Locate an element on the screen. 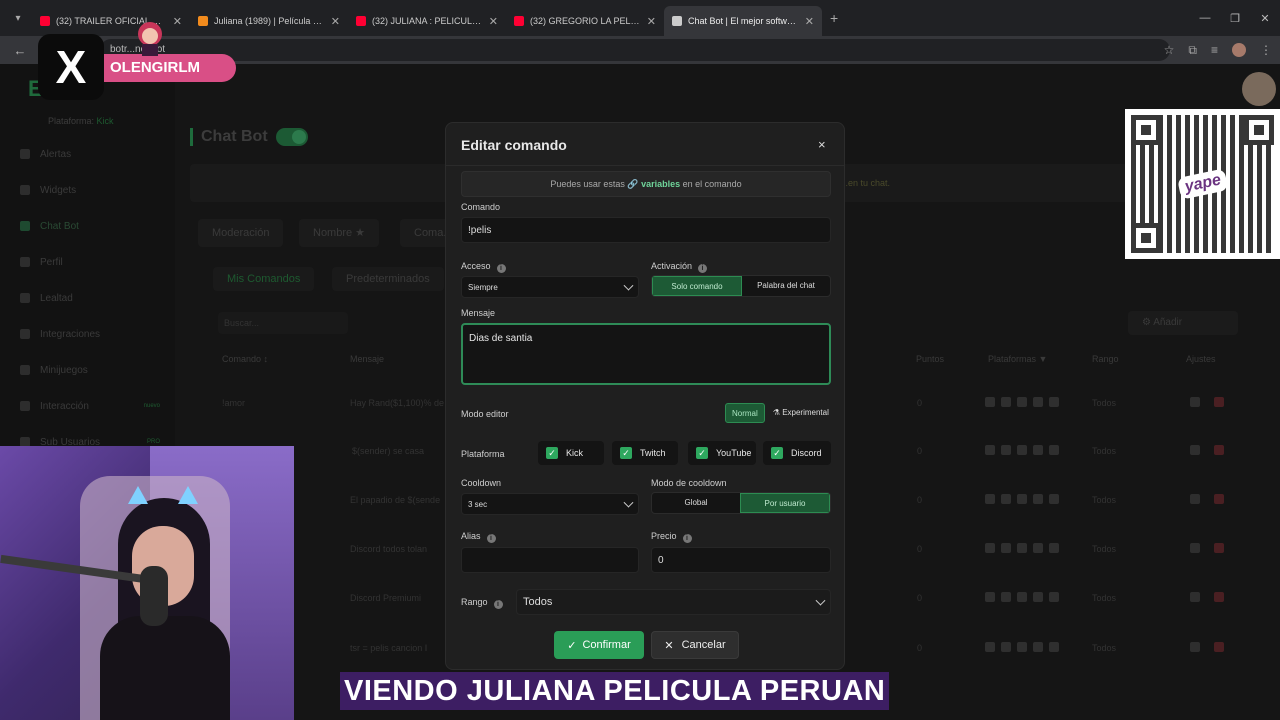  subtab-predeterminados: Predeterminados is located at coordinates (388, 279).